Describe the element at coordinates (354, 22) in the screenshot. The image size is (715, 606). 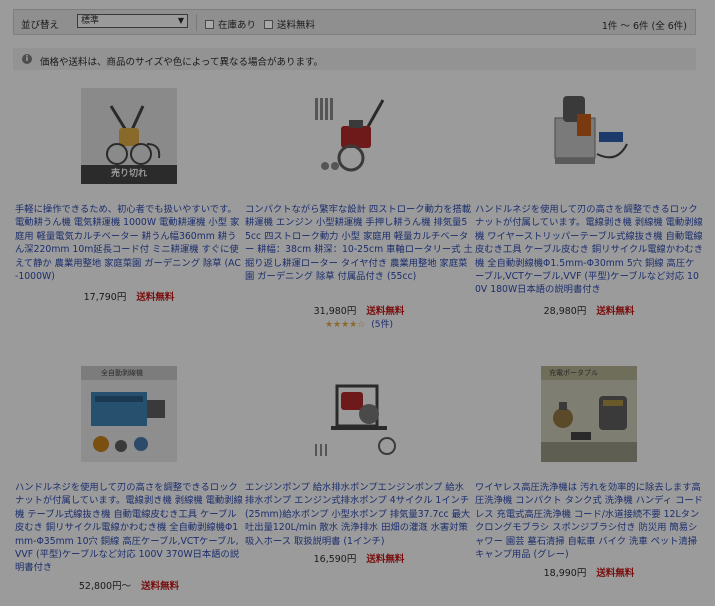
I see `sort-toolbar: 並び替え 標準 ▼ 在庫あり 送料無料 1件 ～ 6件 (全 6件)` at that location.